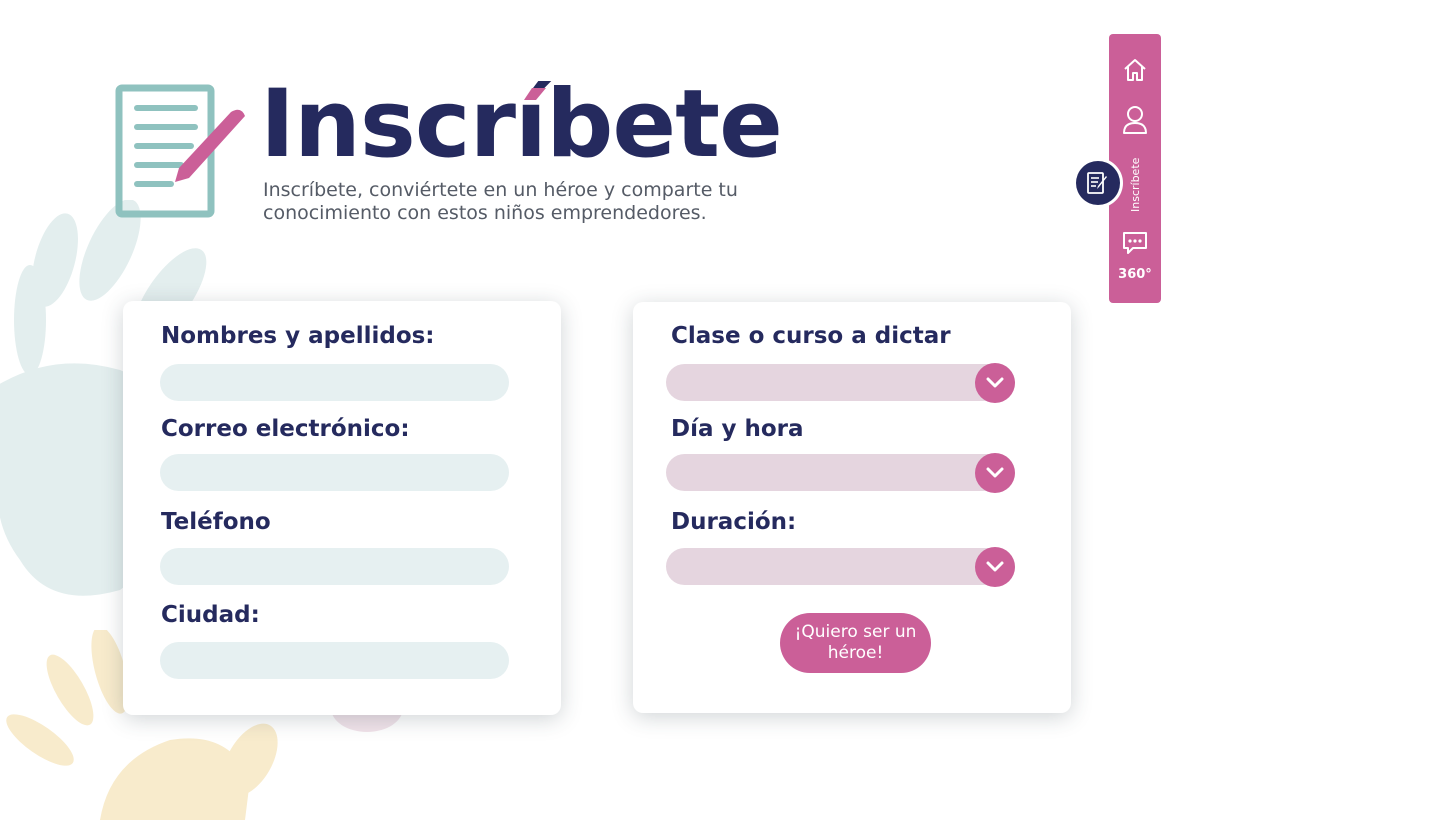  What do you see at coordinates (734, 522) in the screenshot?
I see `duration-label: Duración:` at bounding box center [734, 522].